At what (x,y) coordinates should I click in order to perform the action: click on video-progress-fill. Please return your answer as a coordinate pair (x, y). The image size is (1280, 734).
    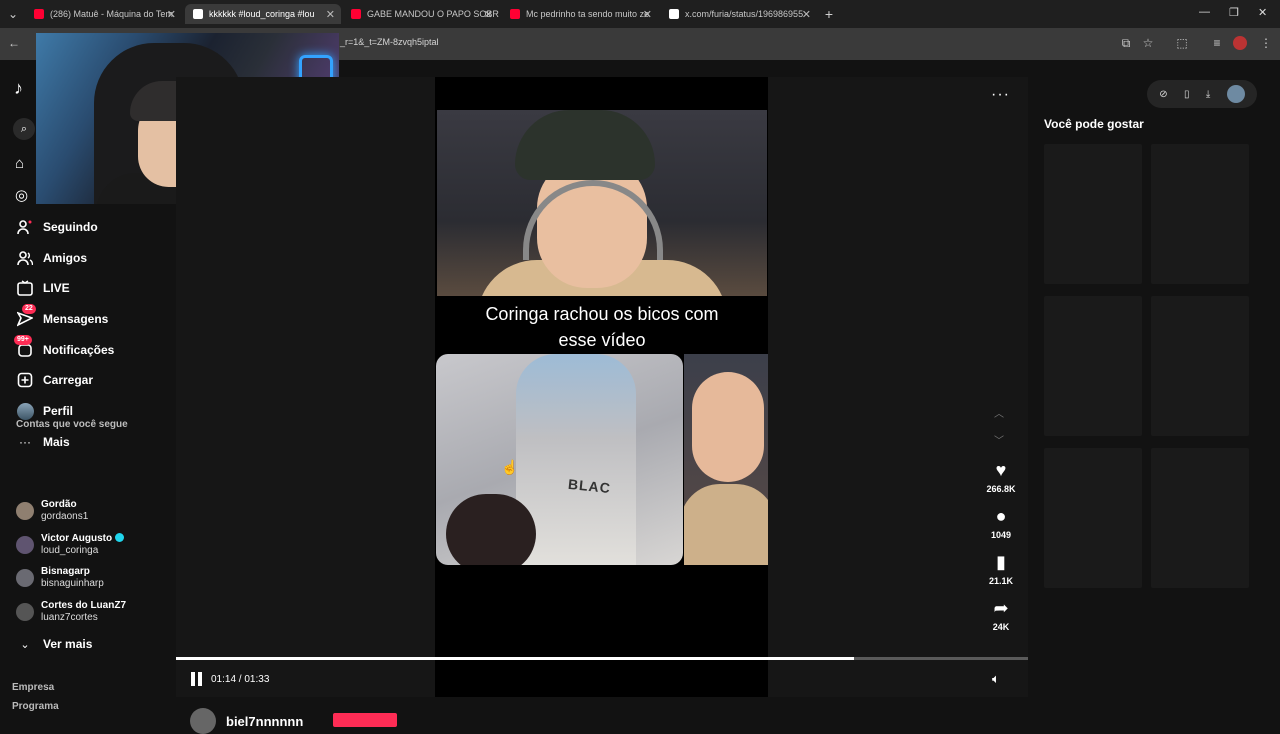
    Looking at the image, I should click on (515, 658).